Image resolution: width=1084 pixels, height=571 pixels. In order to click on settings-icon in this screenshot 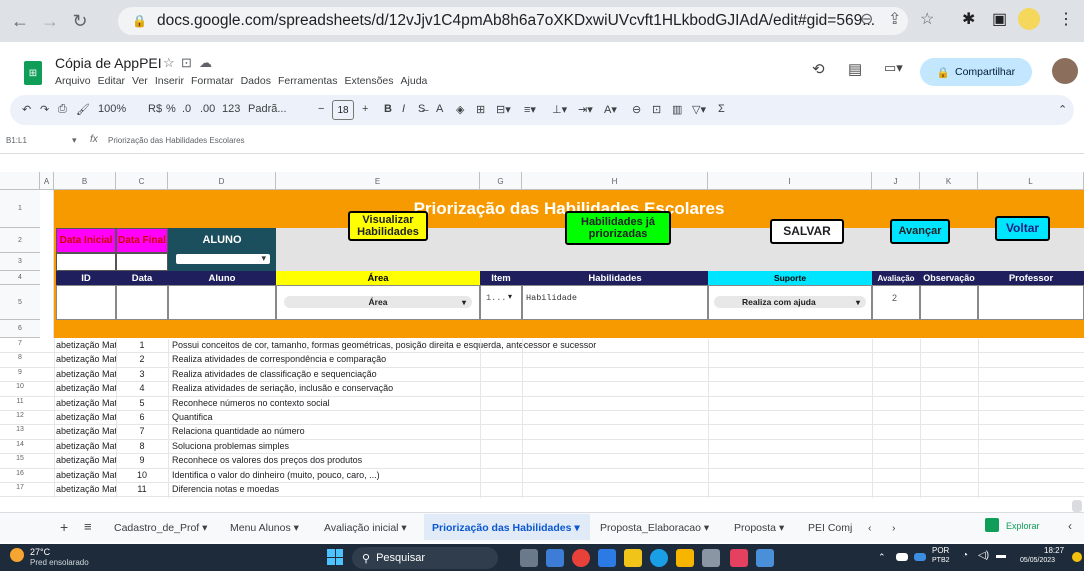, I will do `click(711, 558)`.